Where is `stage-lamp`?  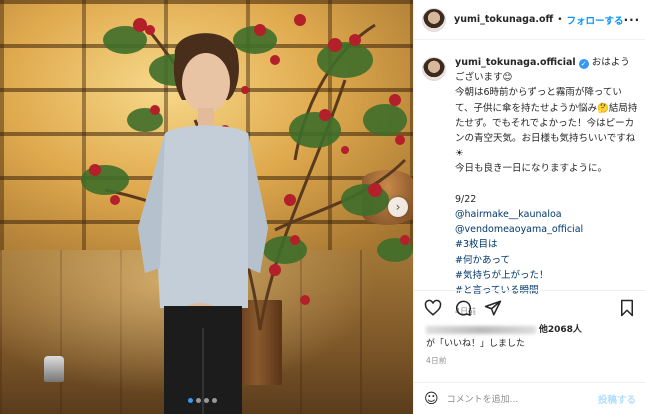 stage-lamp is located at coordinates (54, 369).